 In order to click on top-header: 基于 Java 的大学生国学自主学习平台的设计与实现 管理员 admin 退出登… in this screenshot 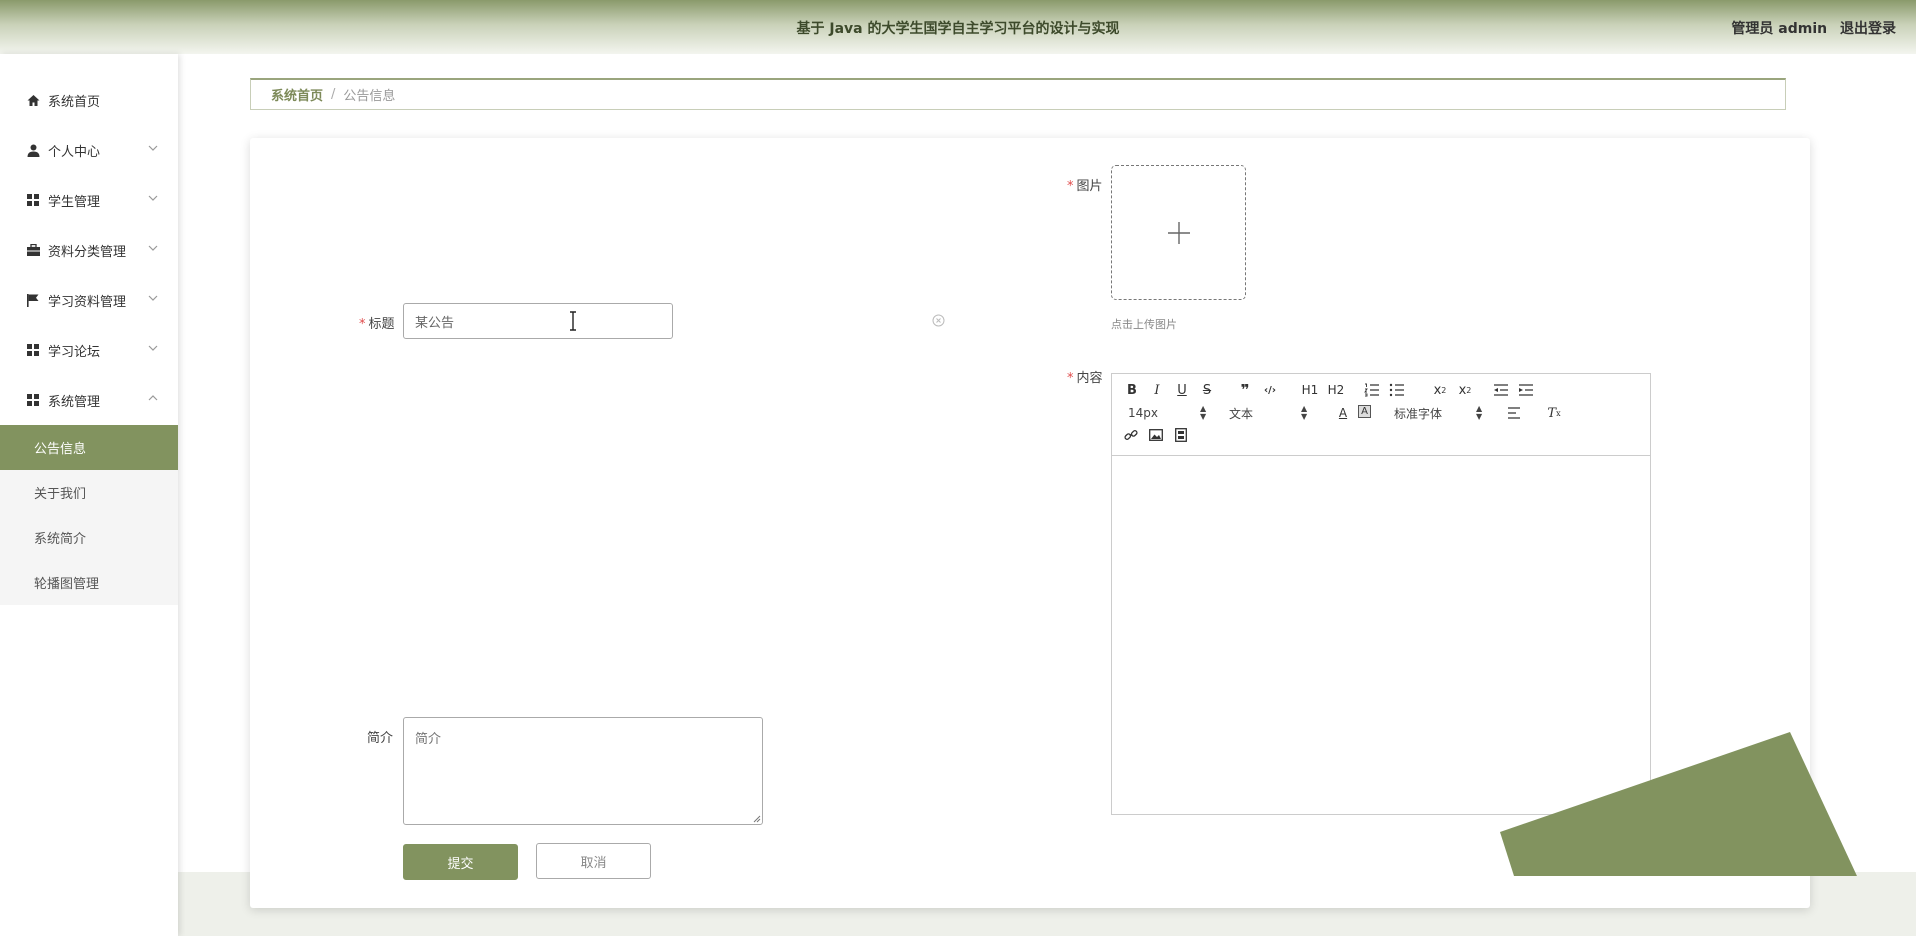, I will do `click(958, 27)`.